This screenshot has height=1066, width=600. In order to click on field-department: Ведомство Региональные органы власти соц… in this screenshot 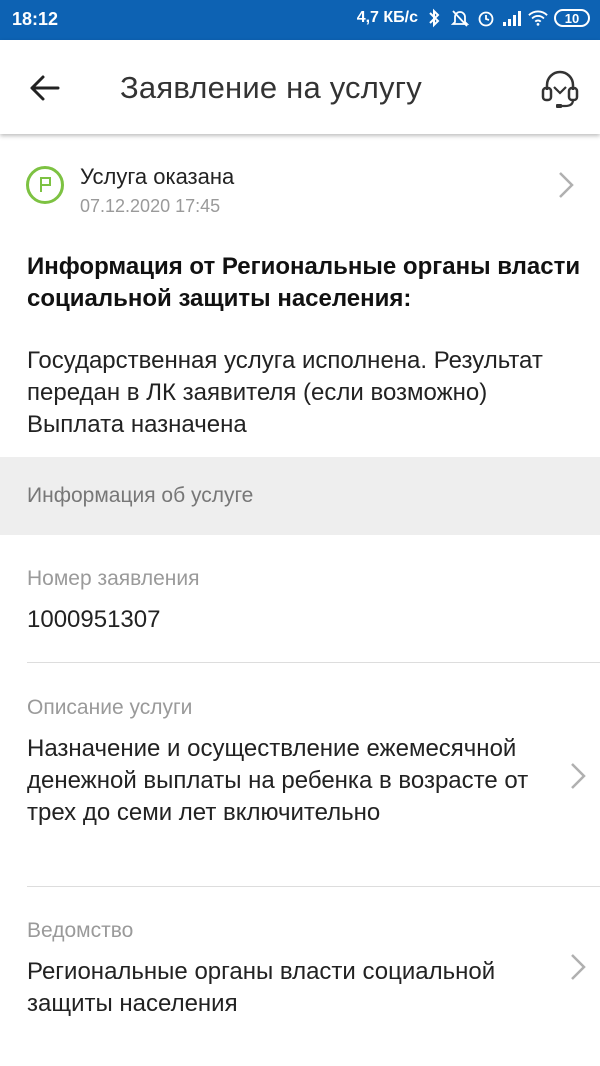, I will do `click(300, 974)`.